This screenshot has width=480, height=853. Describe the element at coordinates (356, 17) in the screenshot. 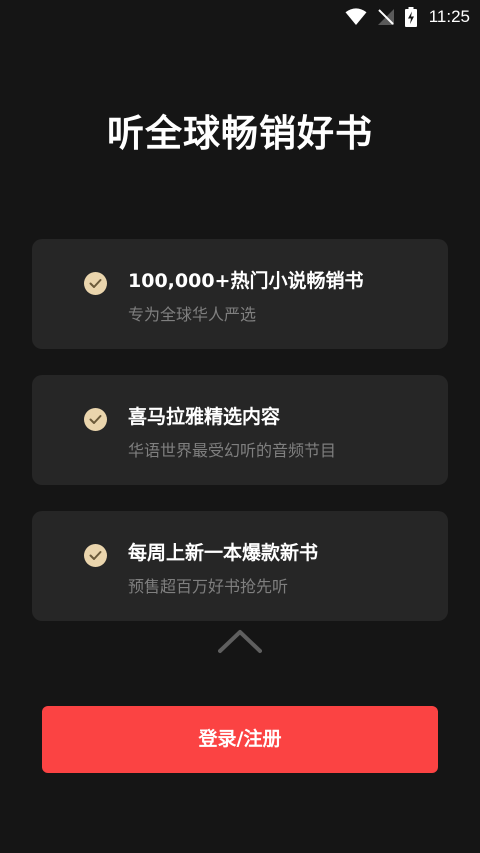

I see `wifi-icon` at that location.